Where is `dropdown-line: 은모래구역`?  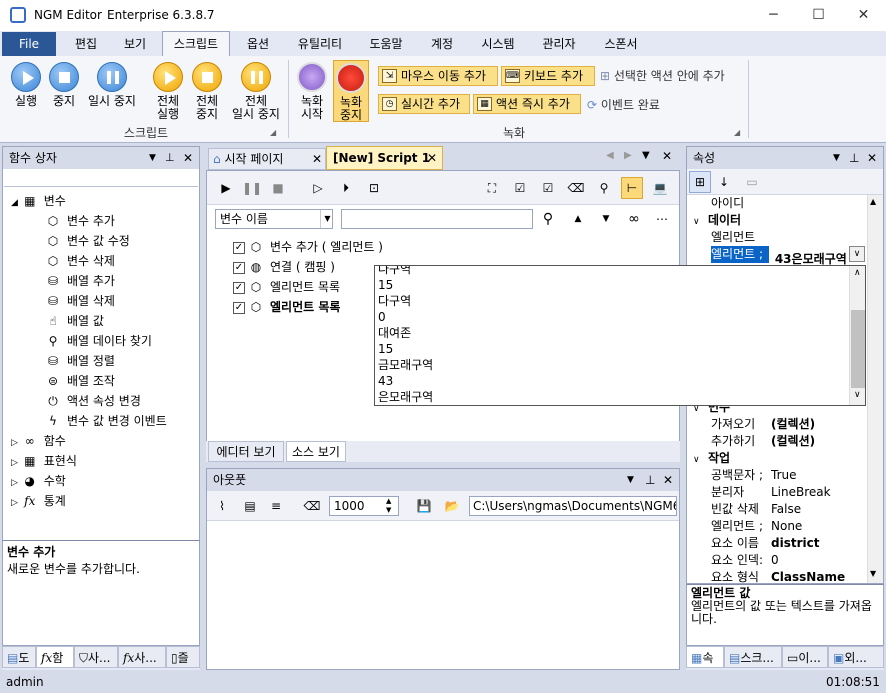
dropdown-line: 은모래구역 is located at coordinates (621, 397).